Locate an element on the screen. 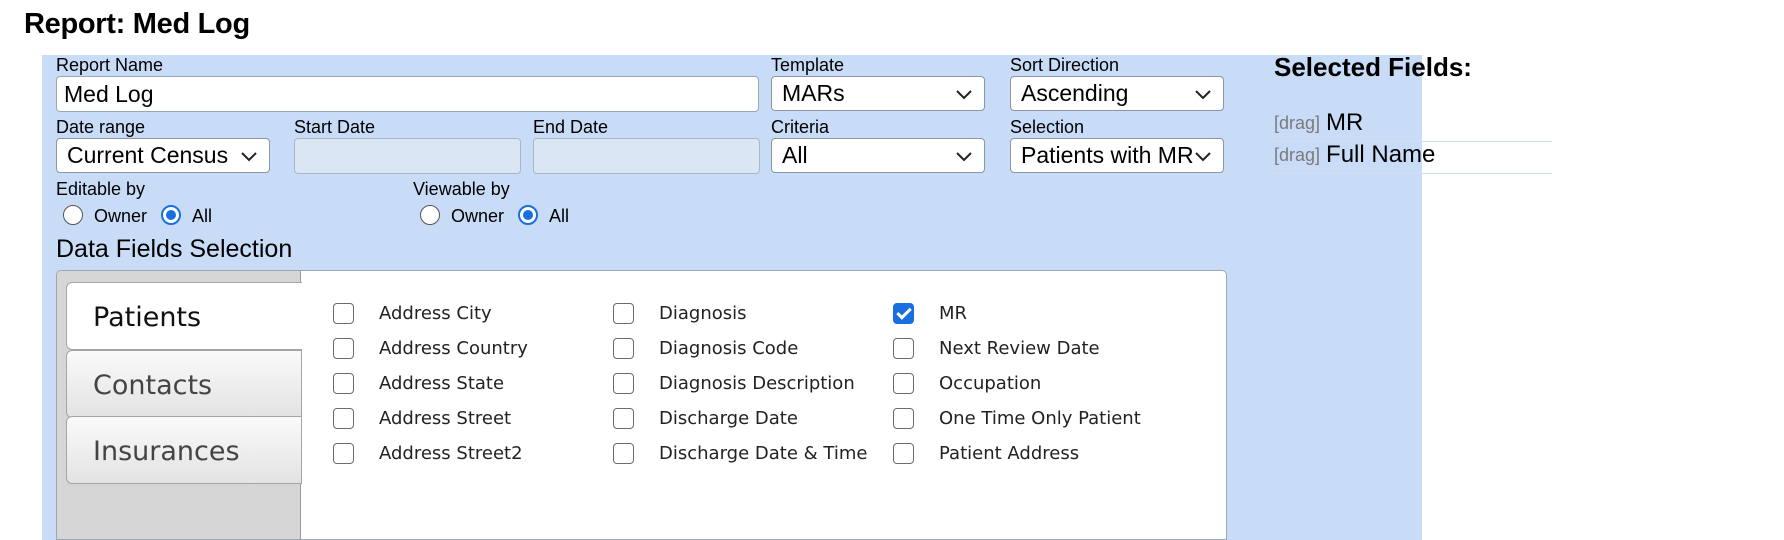 The width and height of the screenshot is (1784, 540). field-patient-address: Patient Address is located at coordinates (986, 453).